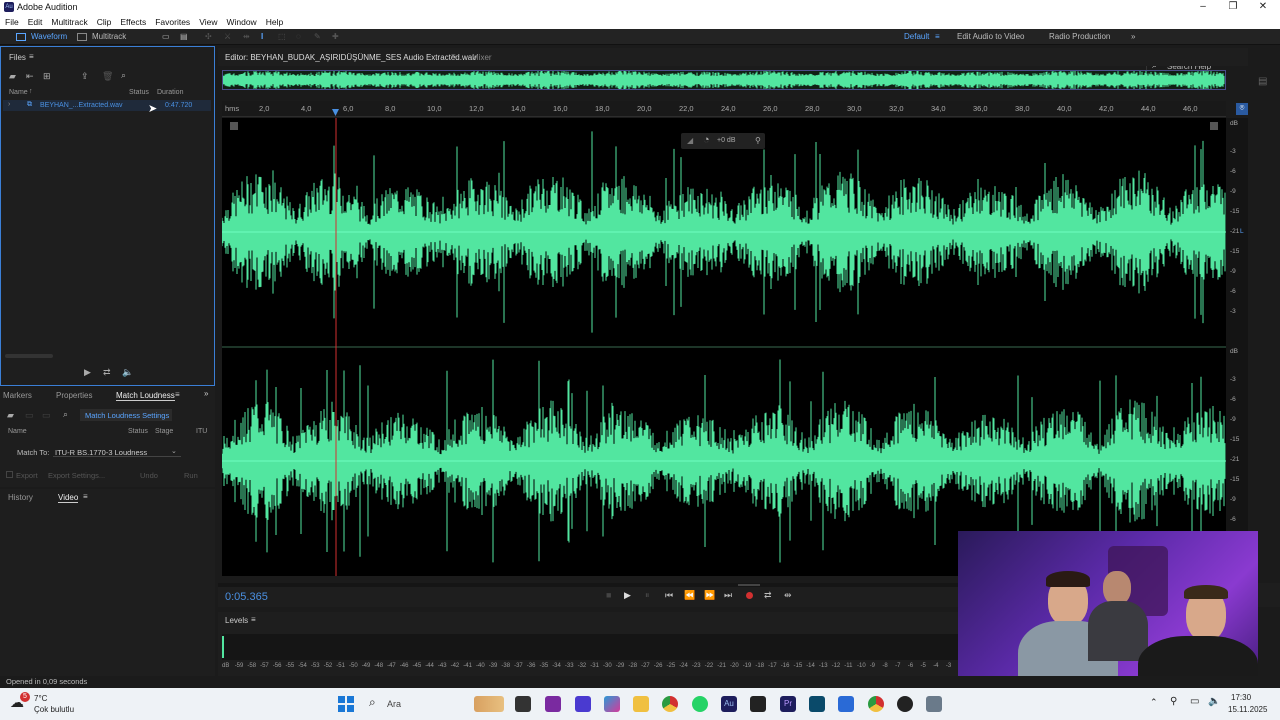 Image resolution: width=1280 pixels, height=720 pixels. I want to click on chrome-icon, so click(670, 704).